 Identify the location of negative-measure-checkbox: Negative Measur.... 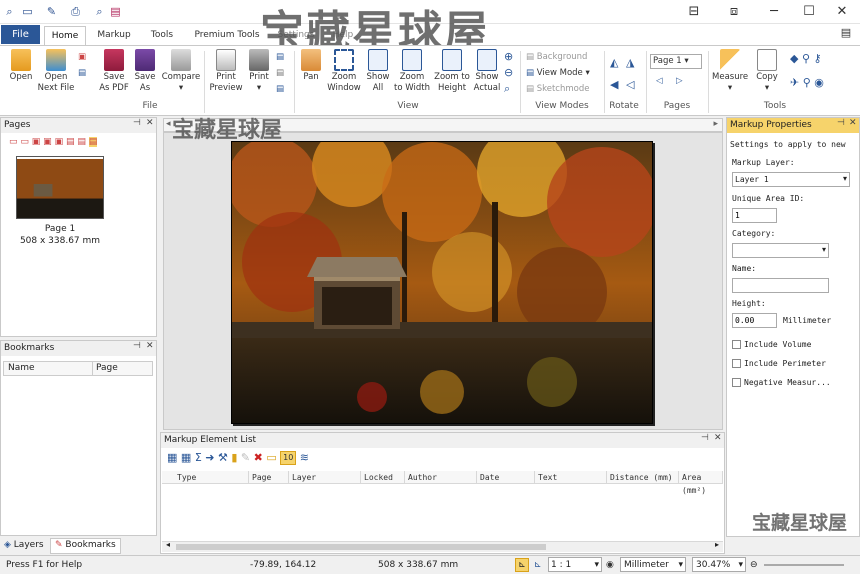
(781, 382).